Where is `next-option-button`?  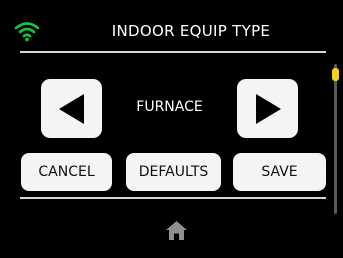 next-option-button is located at coordinates (267, 108).